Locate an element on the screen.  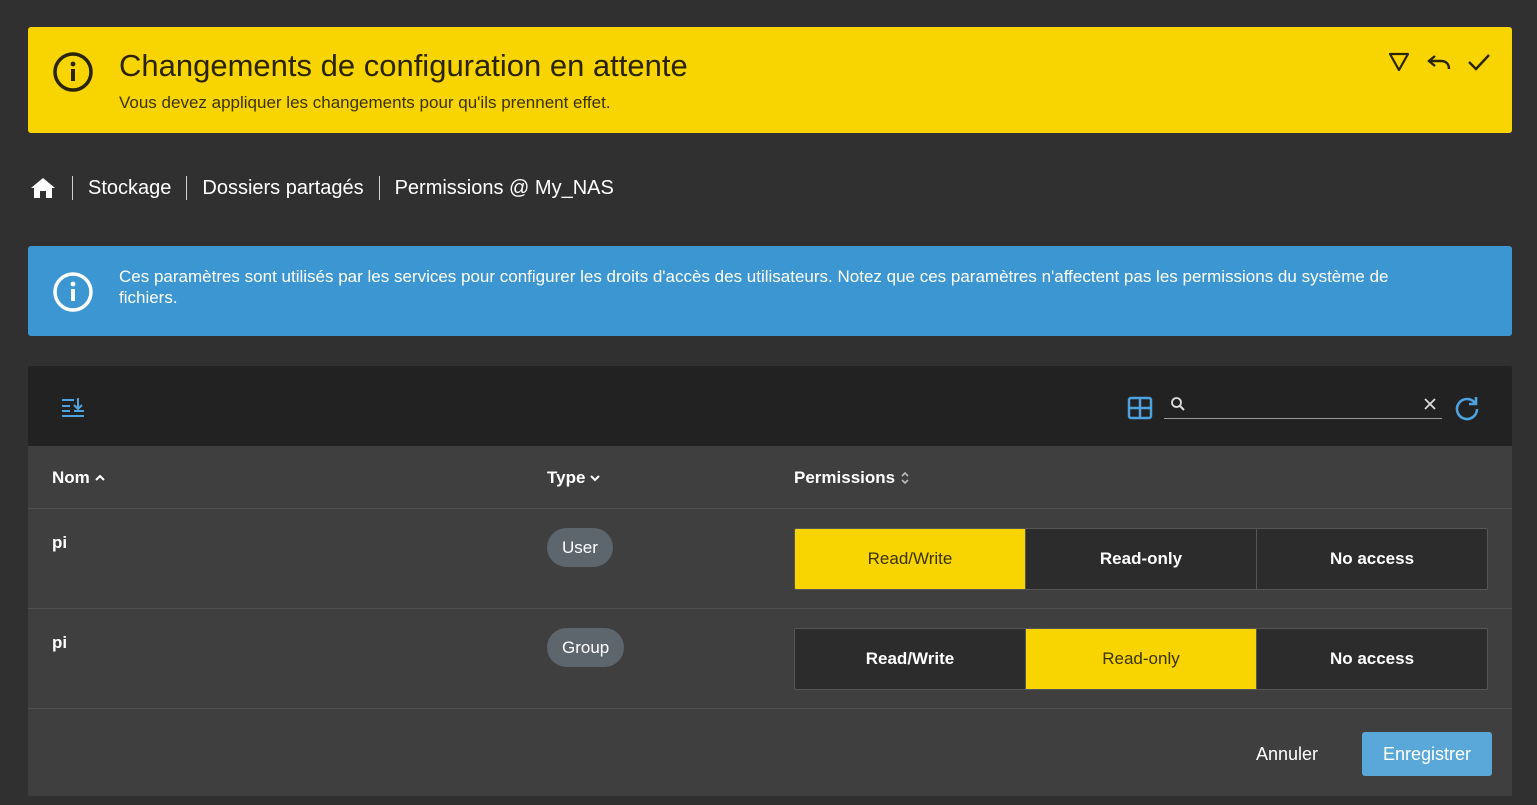
table-header: Nom Type Permissions is located at coordinates (770, 477).